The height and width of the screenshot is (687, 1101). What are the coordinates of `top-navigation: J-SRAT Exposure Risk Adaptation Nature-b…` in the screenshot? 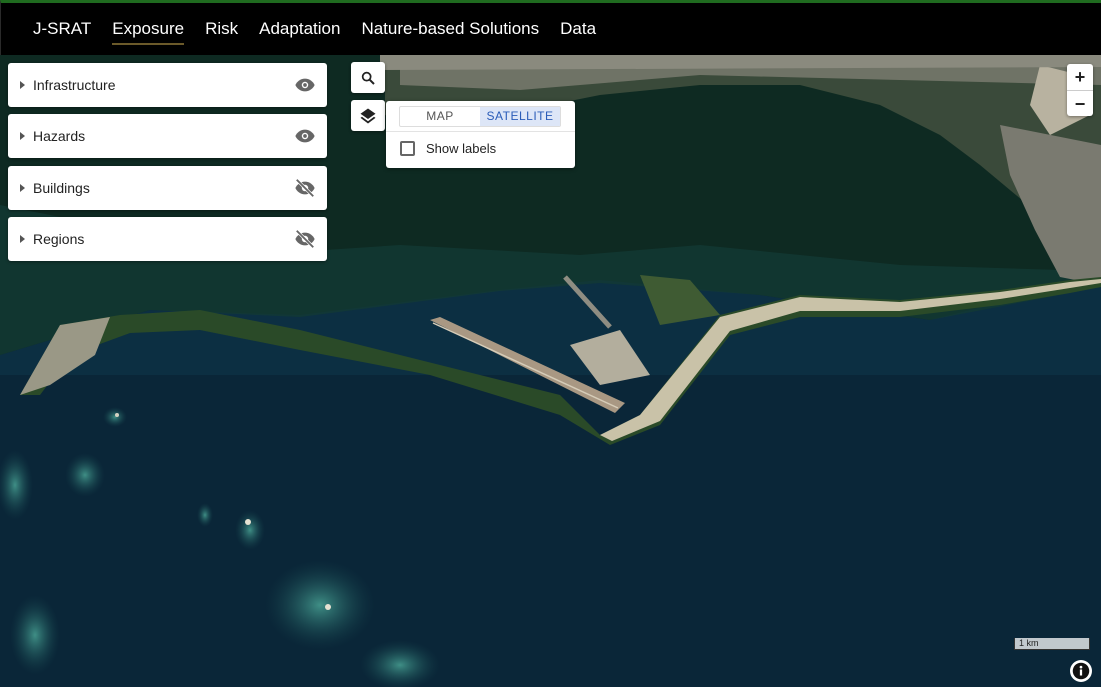 It's located at (550, 27).